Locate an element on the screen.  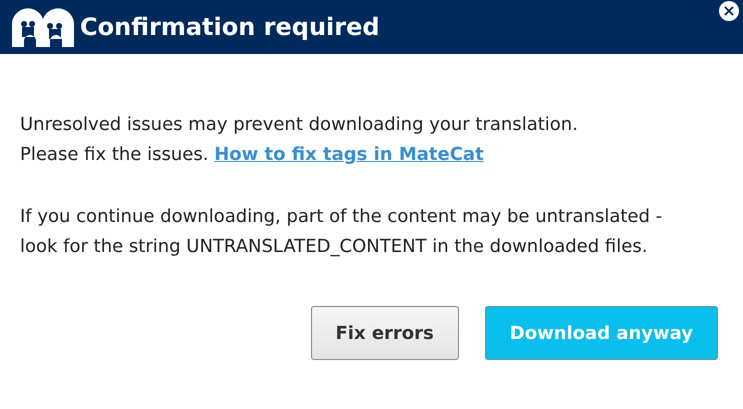
issues-message: Unresolved issues may prevent downloading your translation. Please fix the issues. How to fix tags in MateCat is located at coordinates (299, 140).